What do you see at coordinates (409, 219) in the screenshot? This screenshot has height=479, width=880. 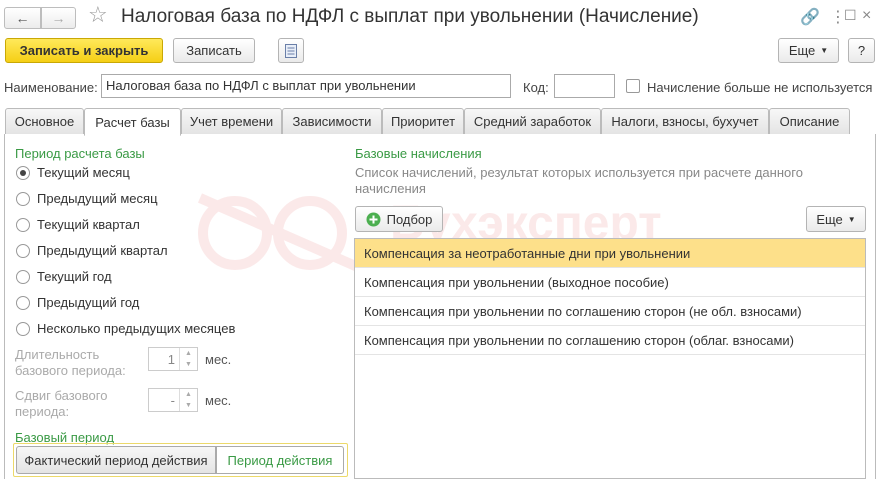 I see `pick-label: Подбор` at bounding box center [409, 219].